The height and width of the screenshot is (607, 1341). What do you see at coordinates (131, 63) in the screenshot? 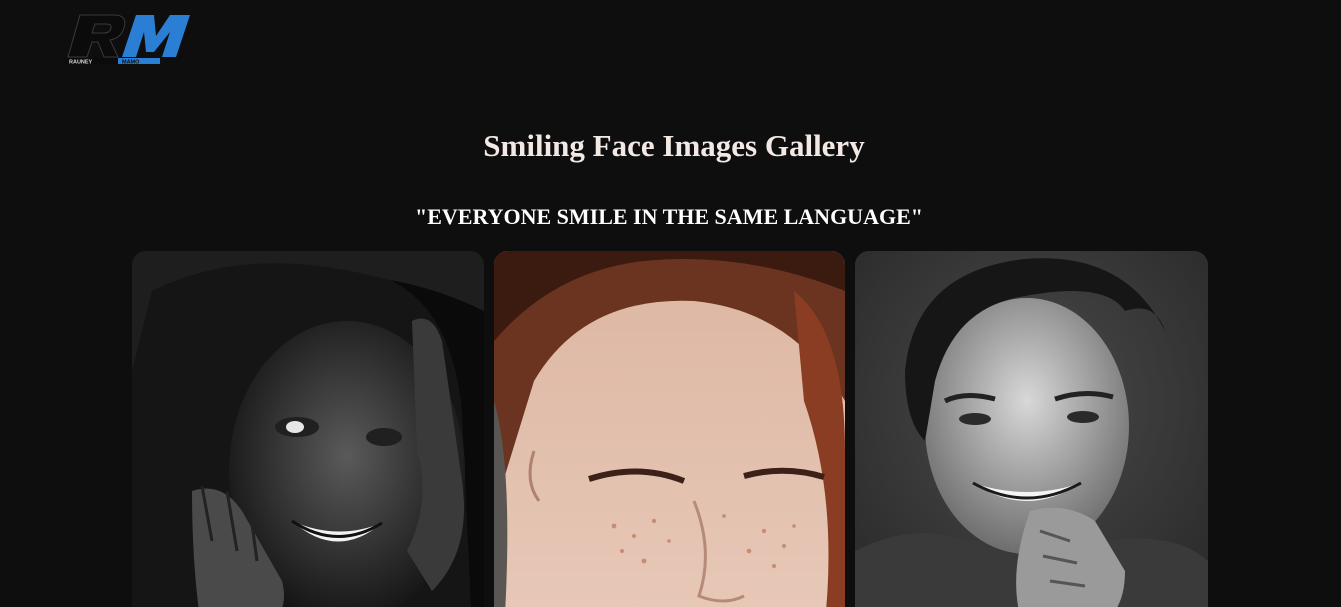
I see `brand-right-word: MAMO` at bounding box center [131, 63].